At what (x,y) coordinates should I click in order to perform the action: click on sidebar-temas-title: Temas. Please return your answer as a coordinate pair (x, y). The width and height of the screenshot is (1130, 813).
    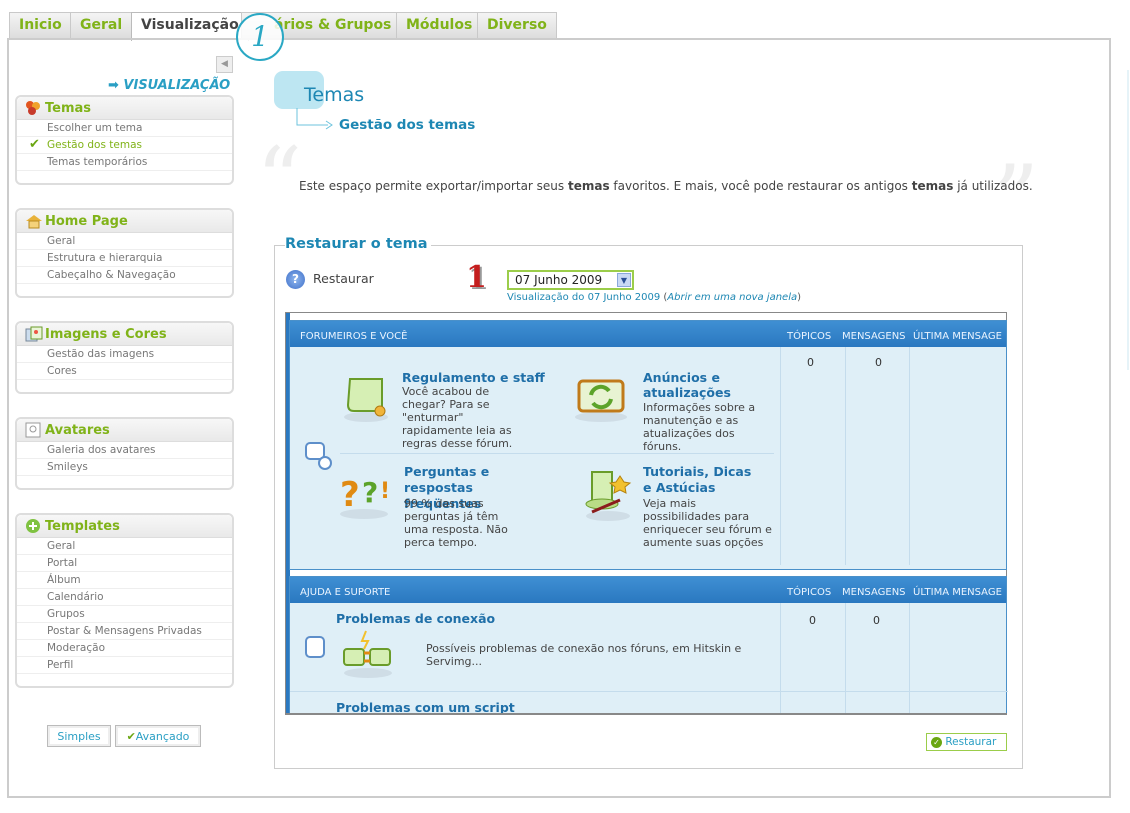
    Looking at the image, I should click on (68, 108).